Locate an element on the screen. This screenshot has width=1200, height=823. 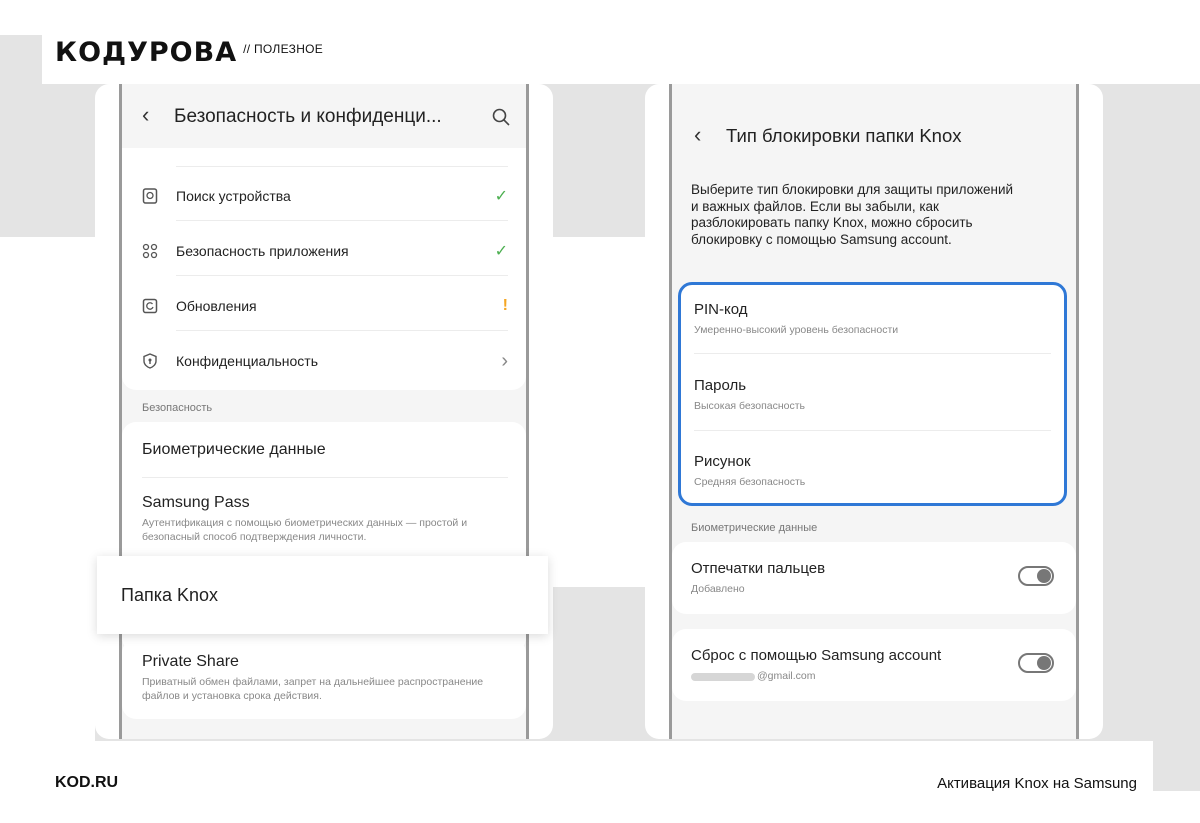
brand-tag: // ПОЛЕЗНОЕ is located at coordinates (283, 49).